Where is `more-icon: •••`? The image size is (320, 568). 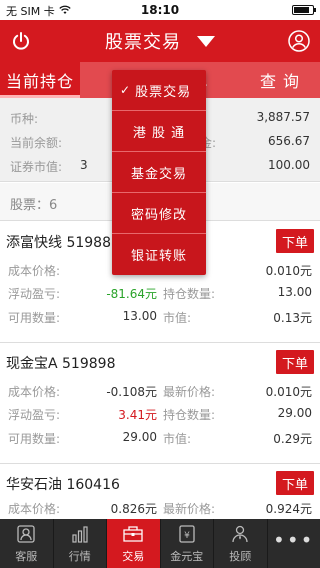 more-icon: ••• is located at coordinates (294, 540).